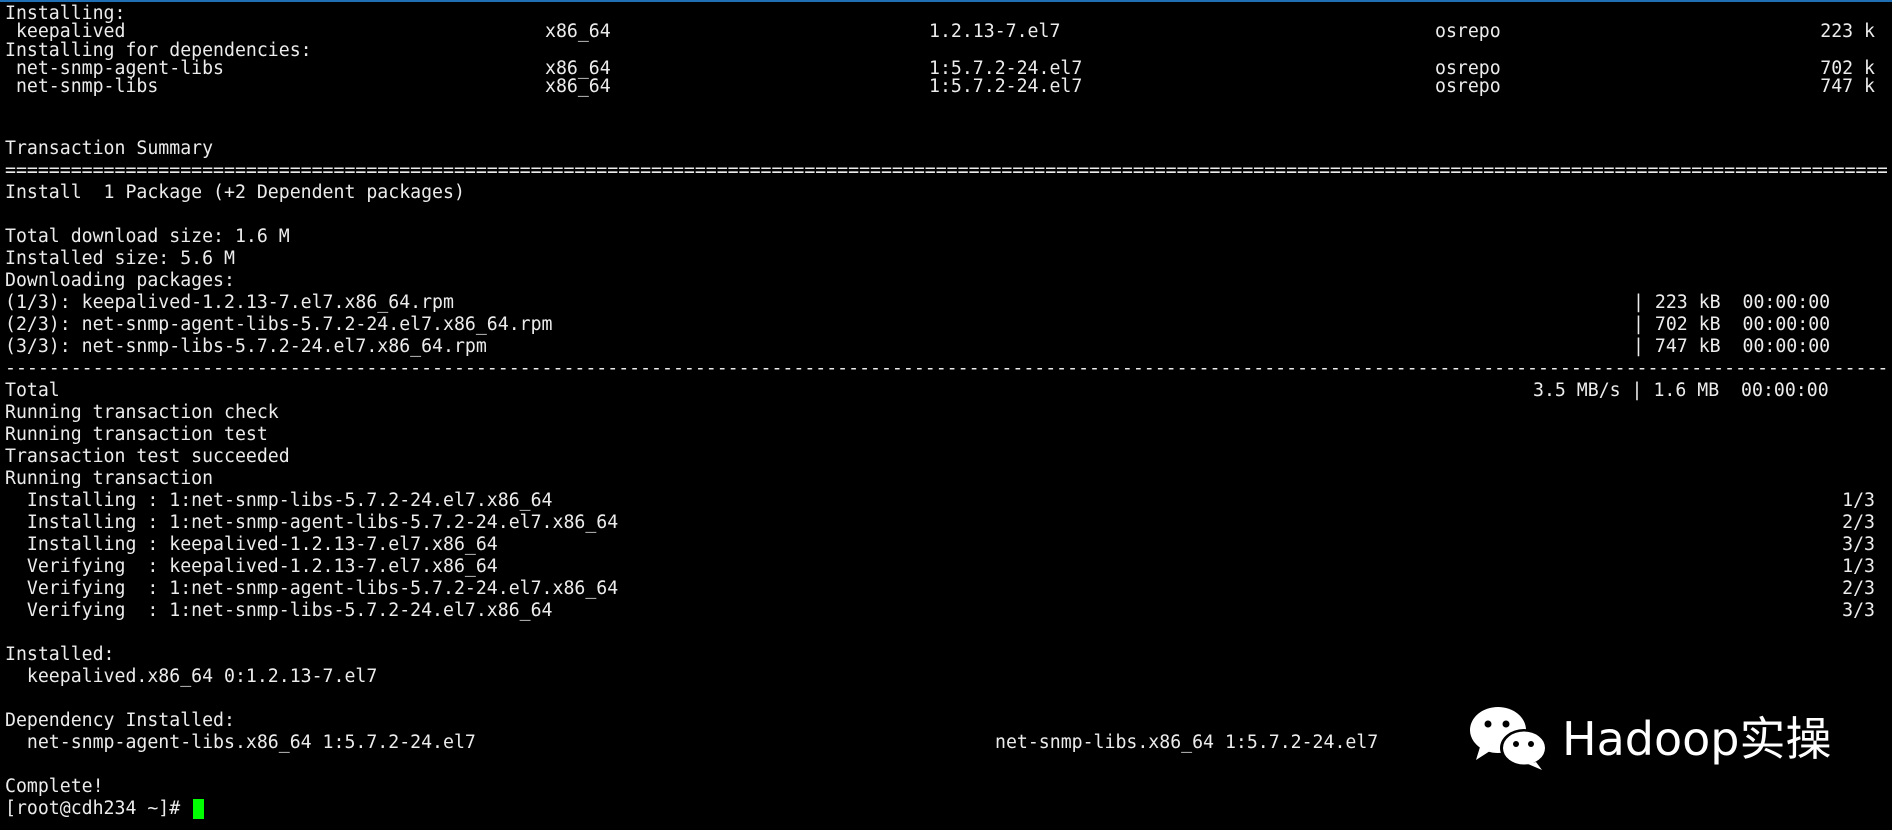 The width and height of the screenshot is (1892, 830). Describe the element at coordinates (147, 456) in the screenshot. I see `tx-line: Transaction test succeeded` at that location.